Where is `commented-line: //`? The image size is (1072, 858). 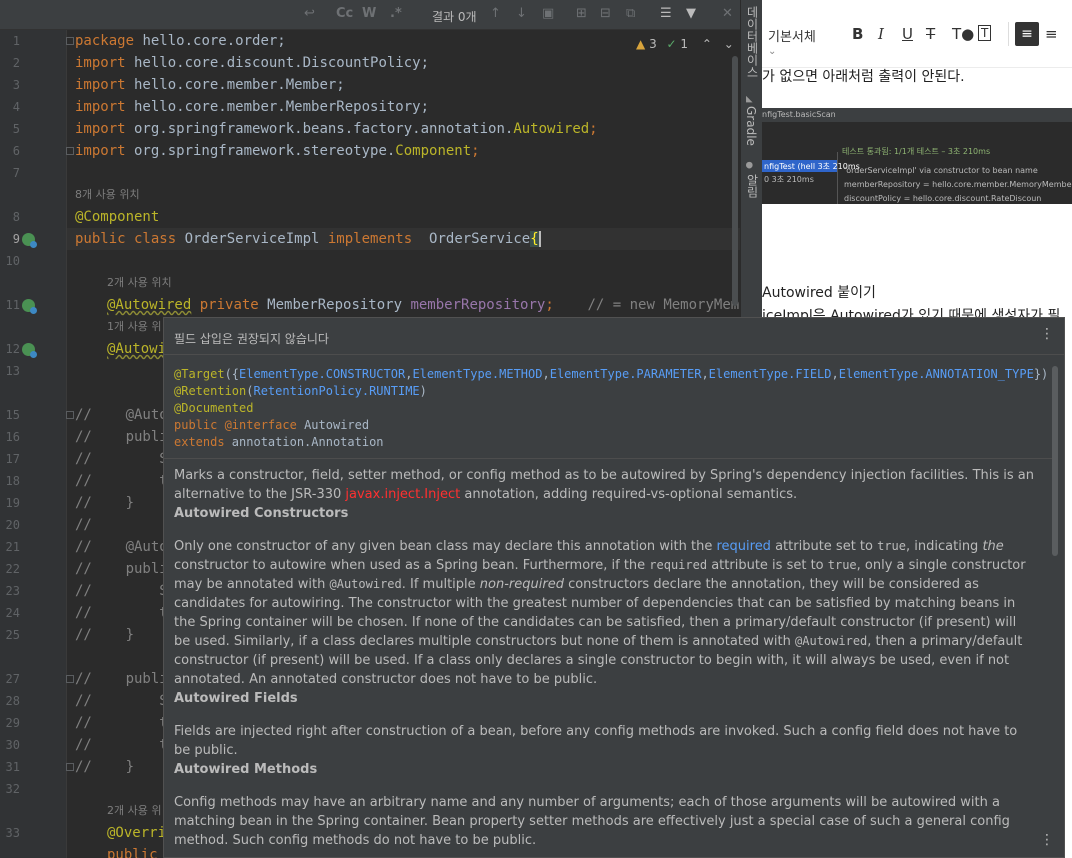 commented-line: // is located at coordinates (83, 525).